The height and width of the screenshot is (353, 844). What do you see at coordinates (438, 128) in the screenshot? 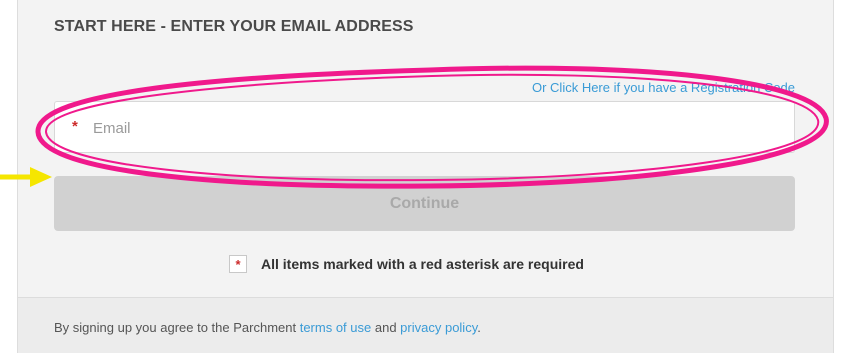
I see `email-input` at bounding box center [438, 128].